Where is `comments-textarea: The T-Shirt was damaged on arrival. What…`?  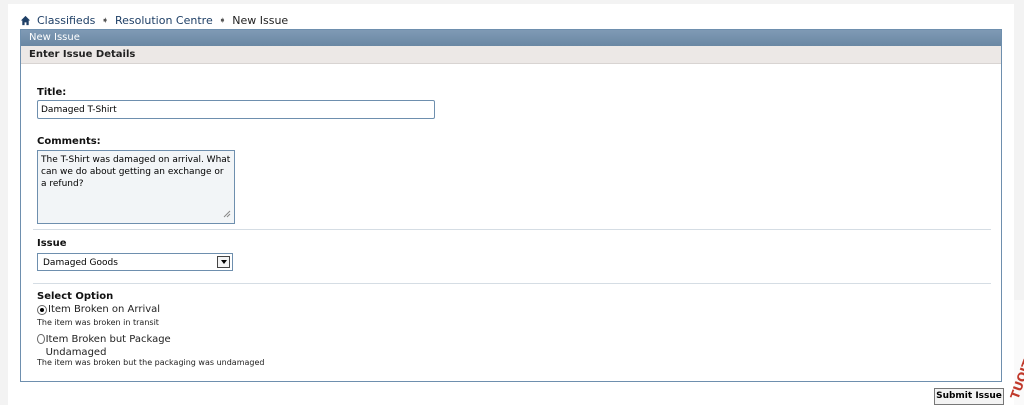 comments-textarea: The T-Shirt was damaged on arrival. What… is located at coordinates (136, 187).